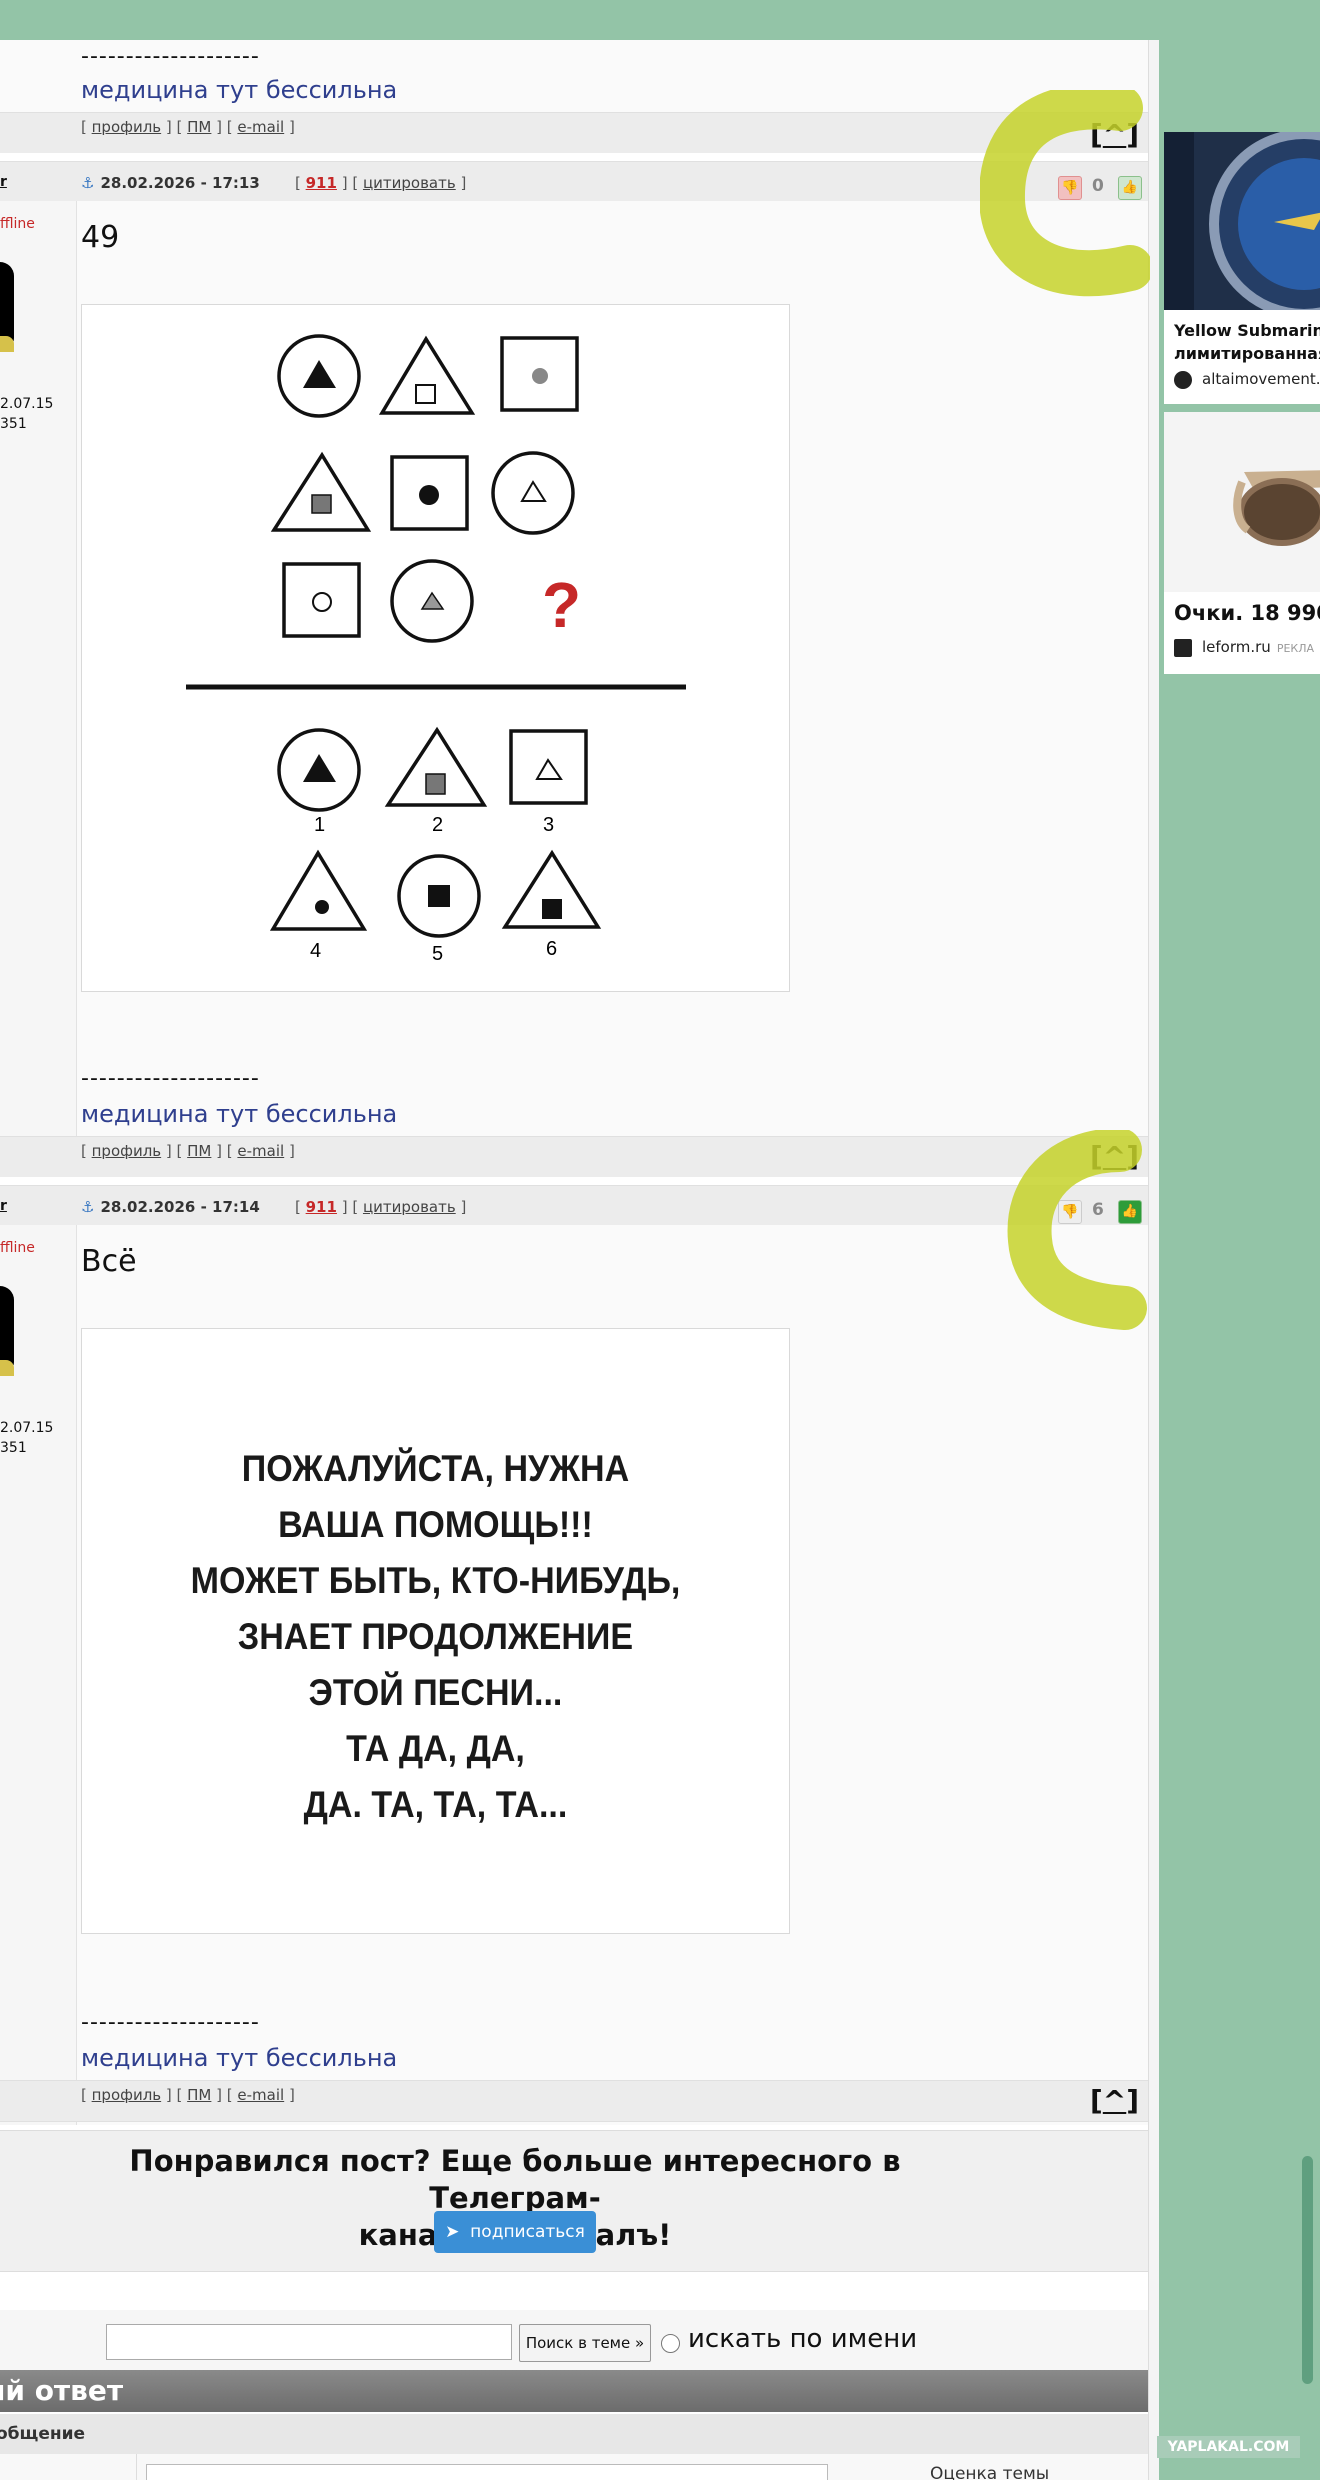  What do you see at coordinates (437, 825) in the screenshot?
I see `answer-label: 2` at bounding box center [437, 825].